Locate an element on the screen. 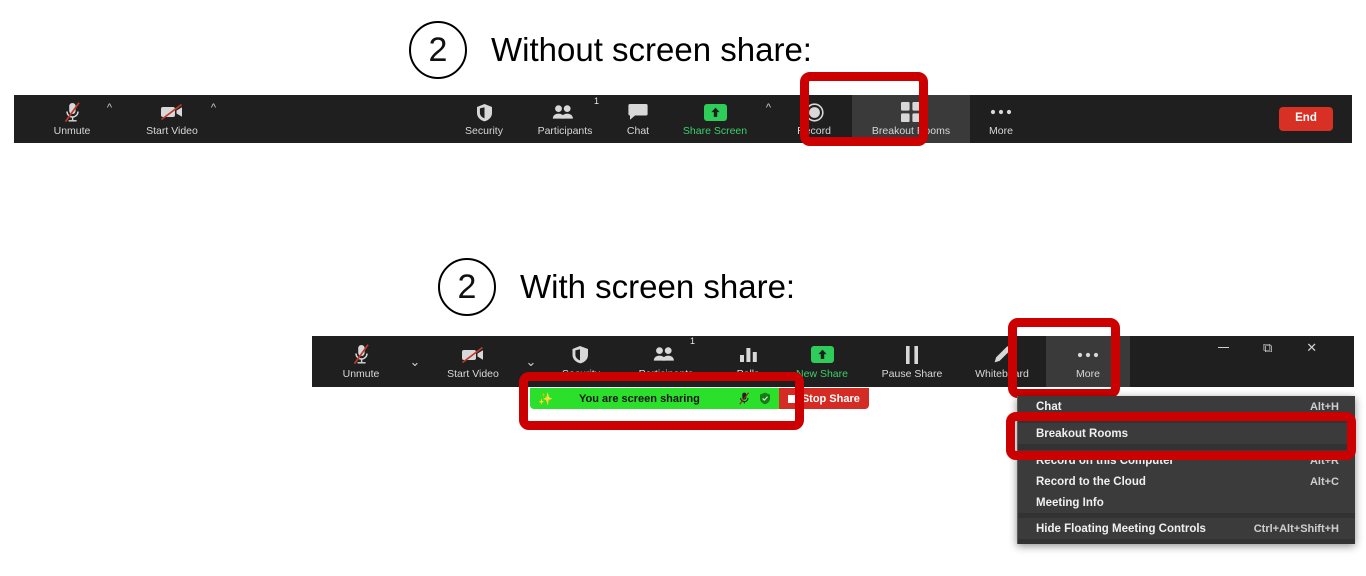 The height and width of the screenshot is (576, 1366). end-button: End is located at coordinates (1306, 119).